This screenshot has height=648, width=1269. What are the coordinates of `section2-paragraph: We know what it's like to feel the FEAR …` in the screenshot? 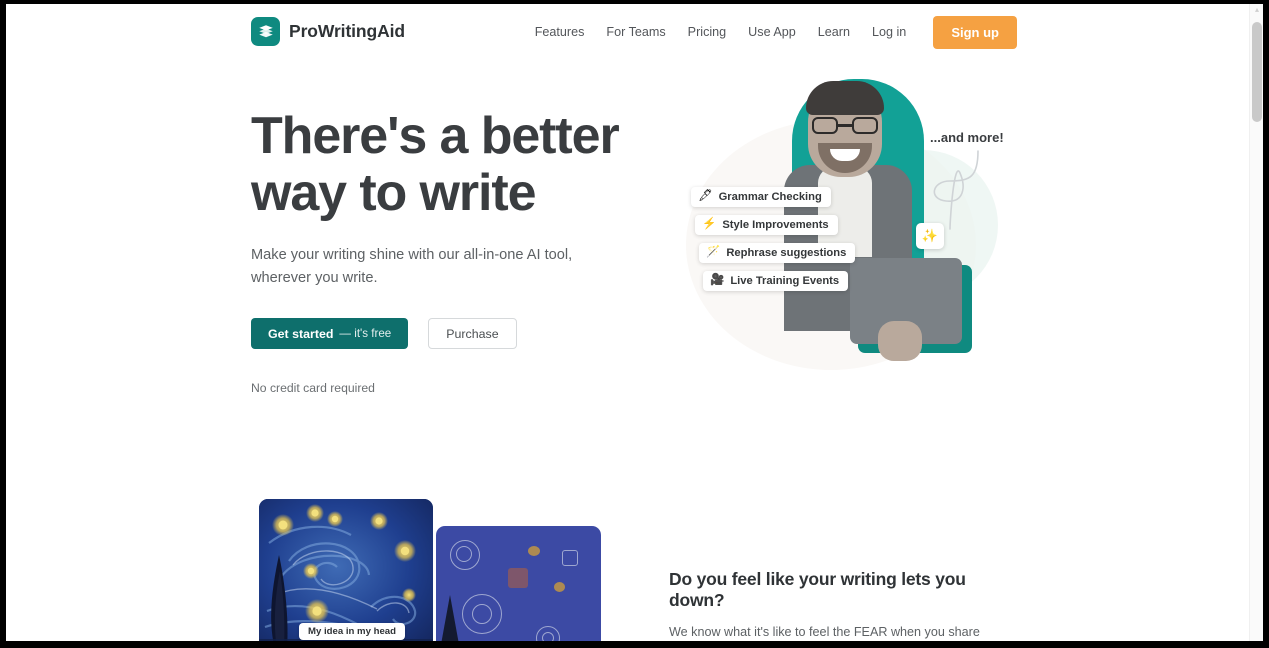 It's located at (824, 632).